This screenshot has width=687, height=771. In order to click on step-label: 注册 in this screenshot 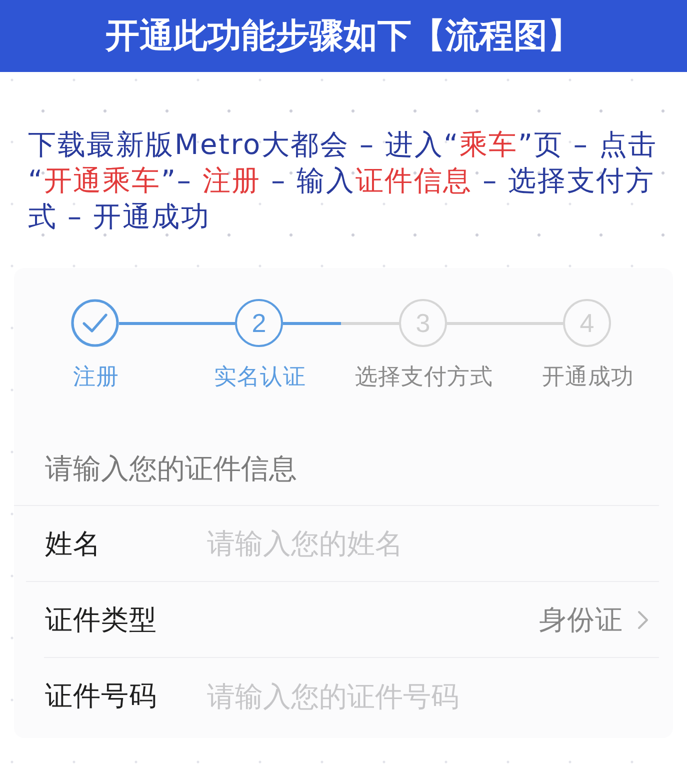, I will do `click(96, 377)`.